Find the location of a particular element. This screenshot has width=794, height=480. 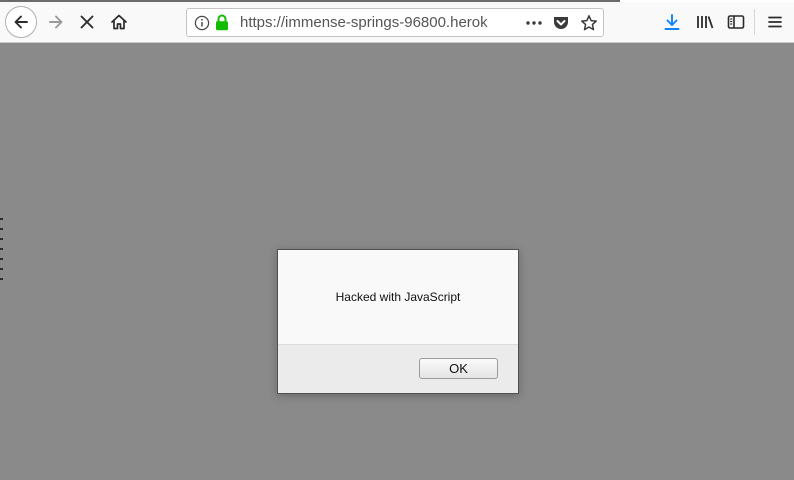

download-icon is located at coordinates (672, 22).